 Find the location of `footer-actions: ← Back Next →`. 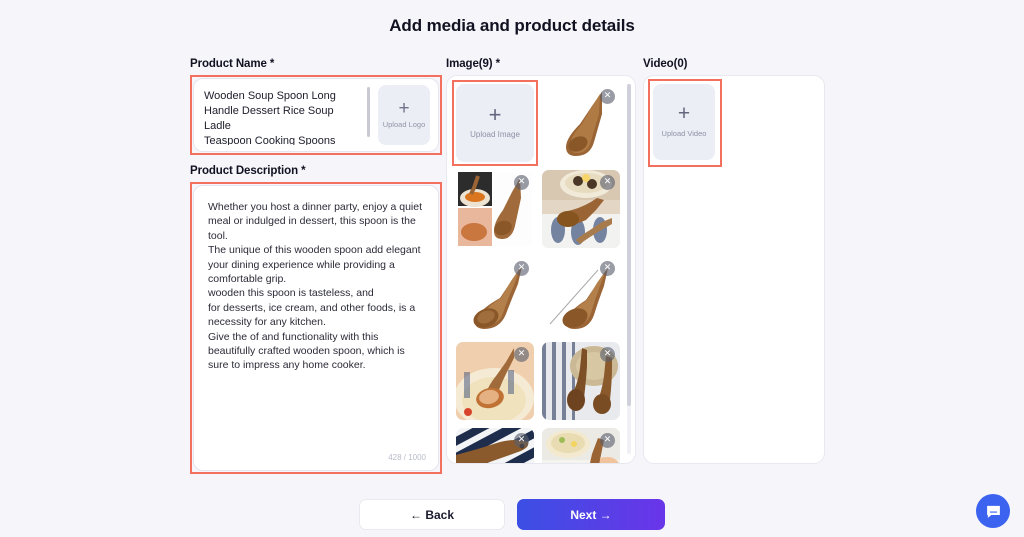

footer-actions: ← Back Next → is located at coordinates (512, 514).